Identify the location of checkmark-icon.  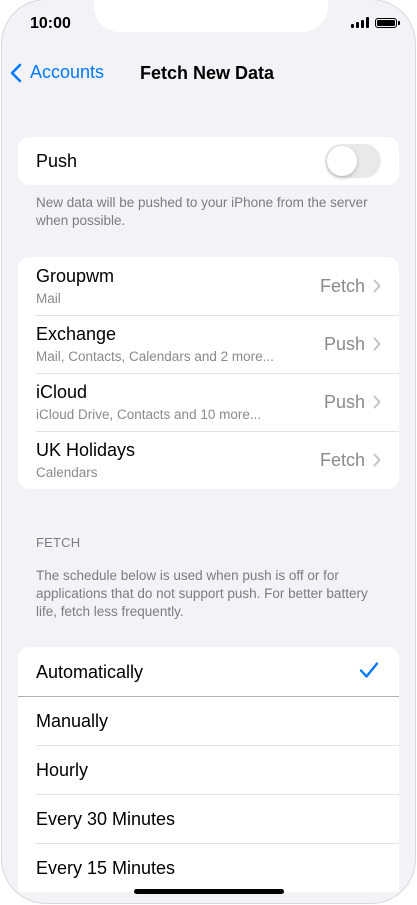
(369, 670).